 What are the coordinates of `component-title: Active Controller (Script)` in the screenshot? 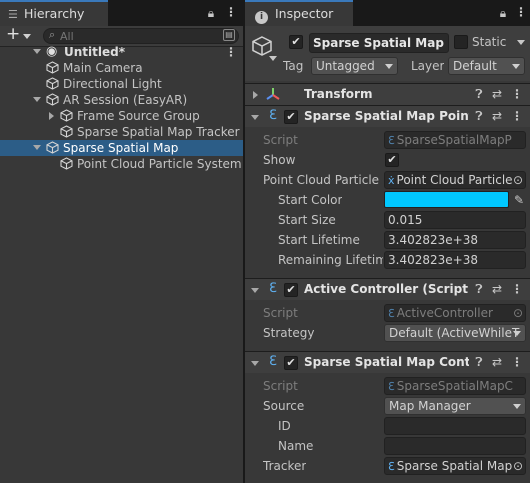 It's located at (386, 289).